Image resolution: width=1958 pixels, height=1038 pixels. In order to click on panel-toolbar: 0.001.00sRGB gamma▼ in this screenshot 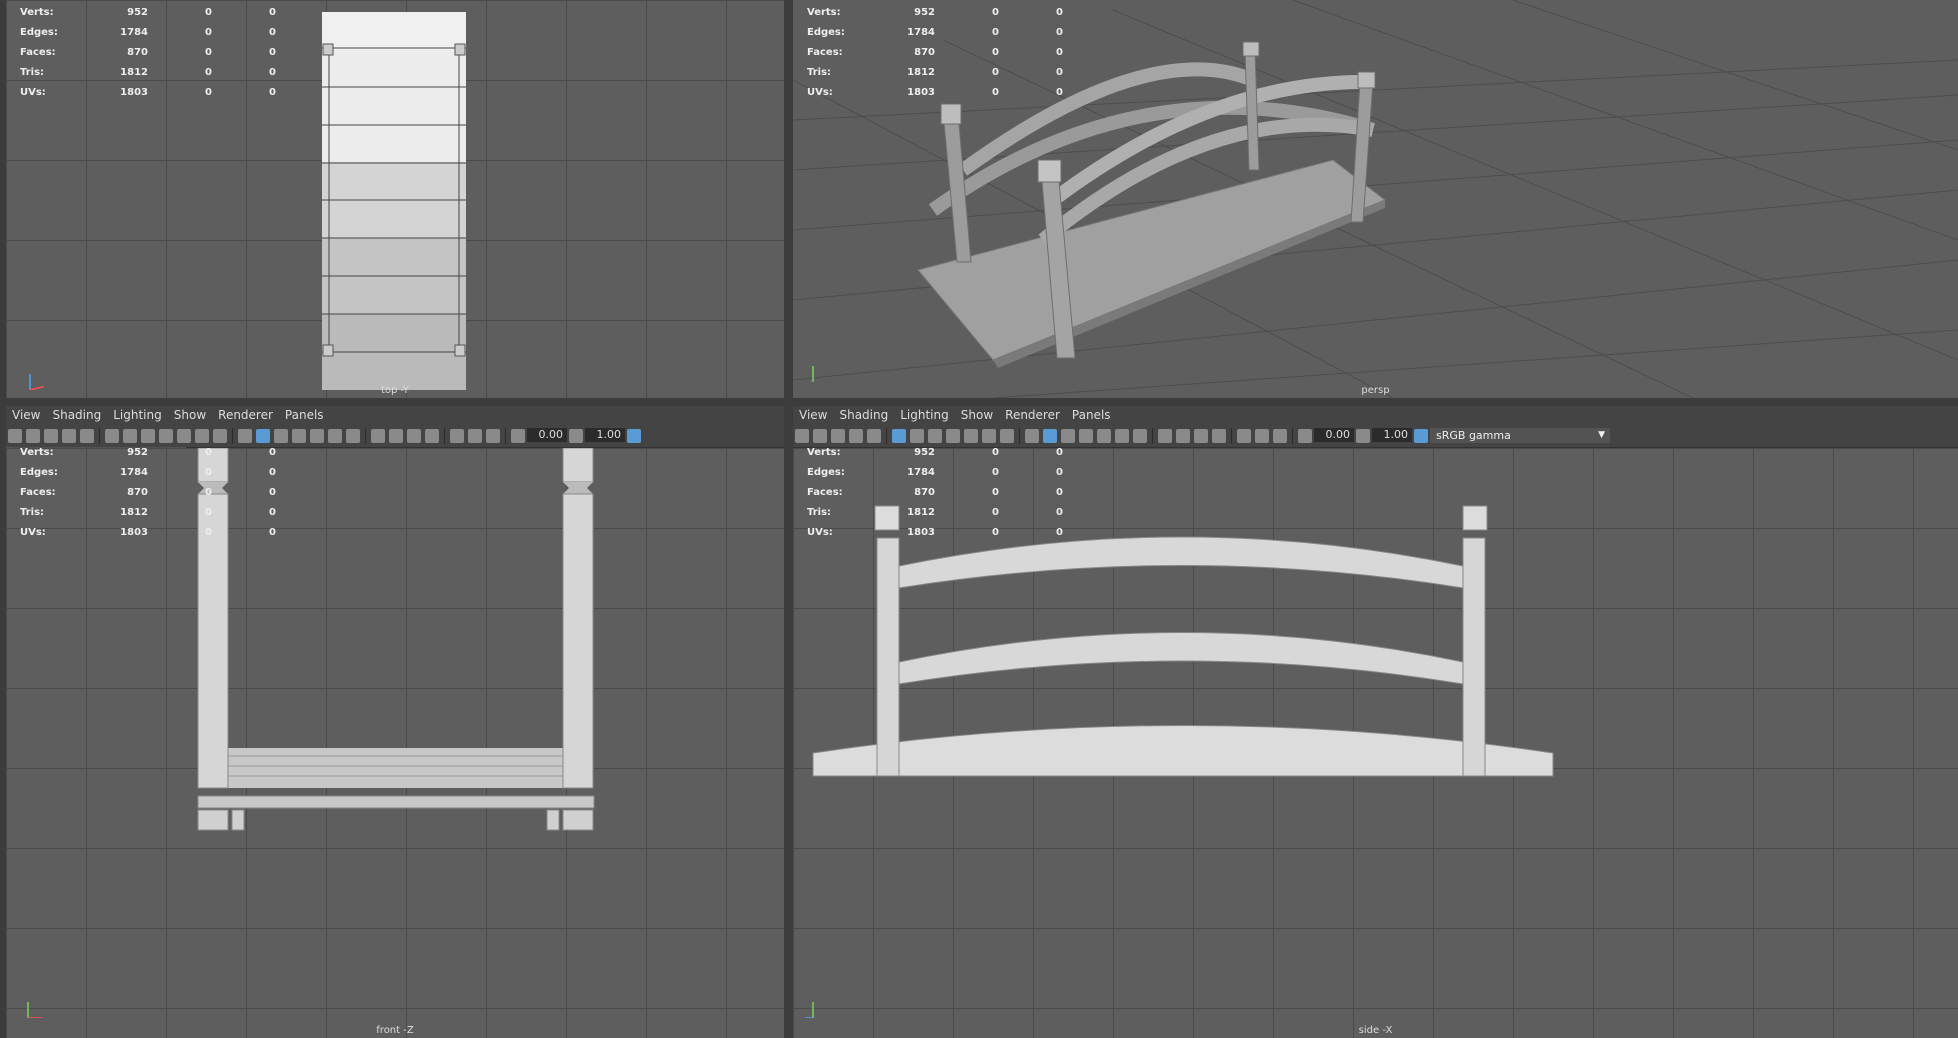, I will do `click(395, 443)`.